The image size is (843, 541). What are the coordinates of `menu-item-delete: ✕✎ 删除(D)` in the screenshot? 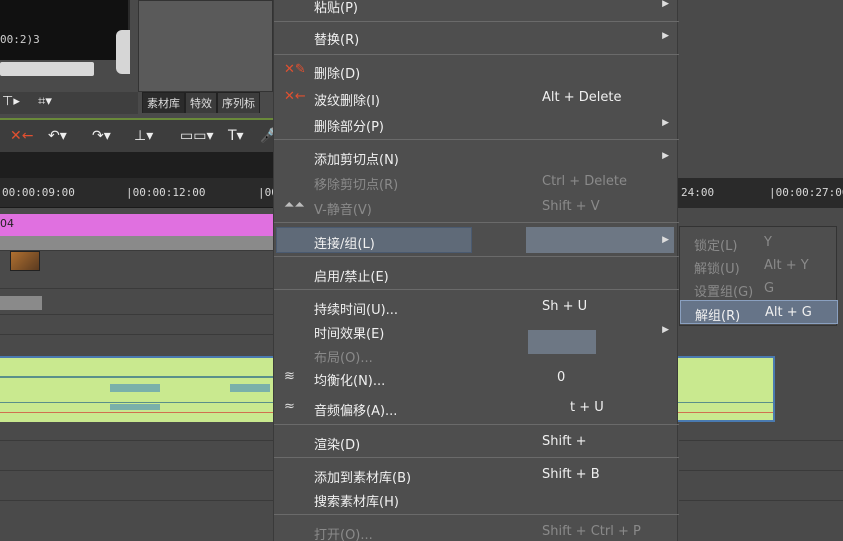 It's located at (476, 71).